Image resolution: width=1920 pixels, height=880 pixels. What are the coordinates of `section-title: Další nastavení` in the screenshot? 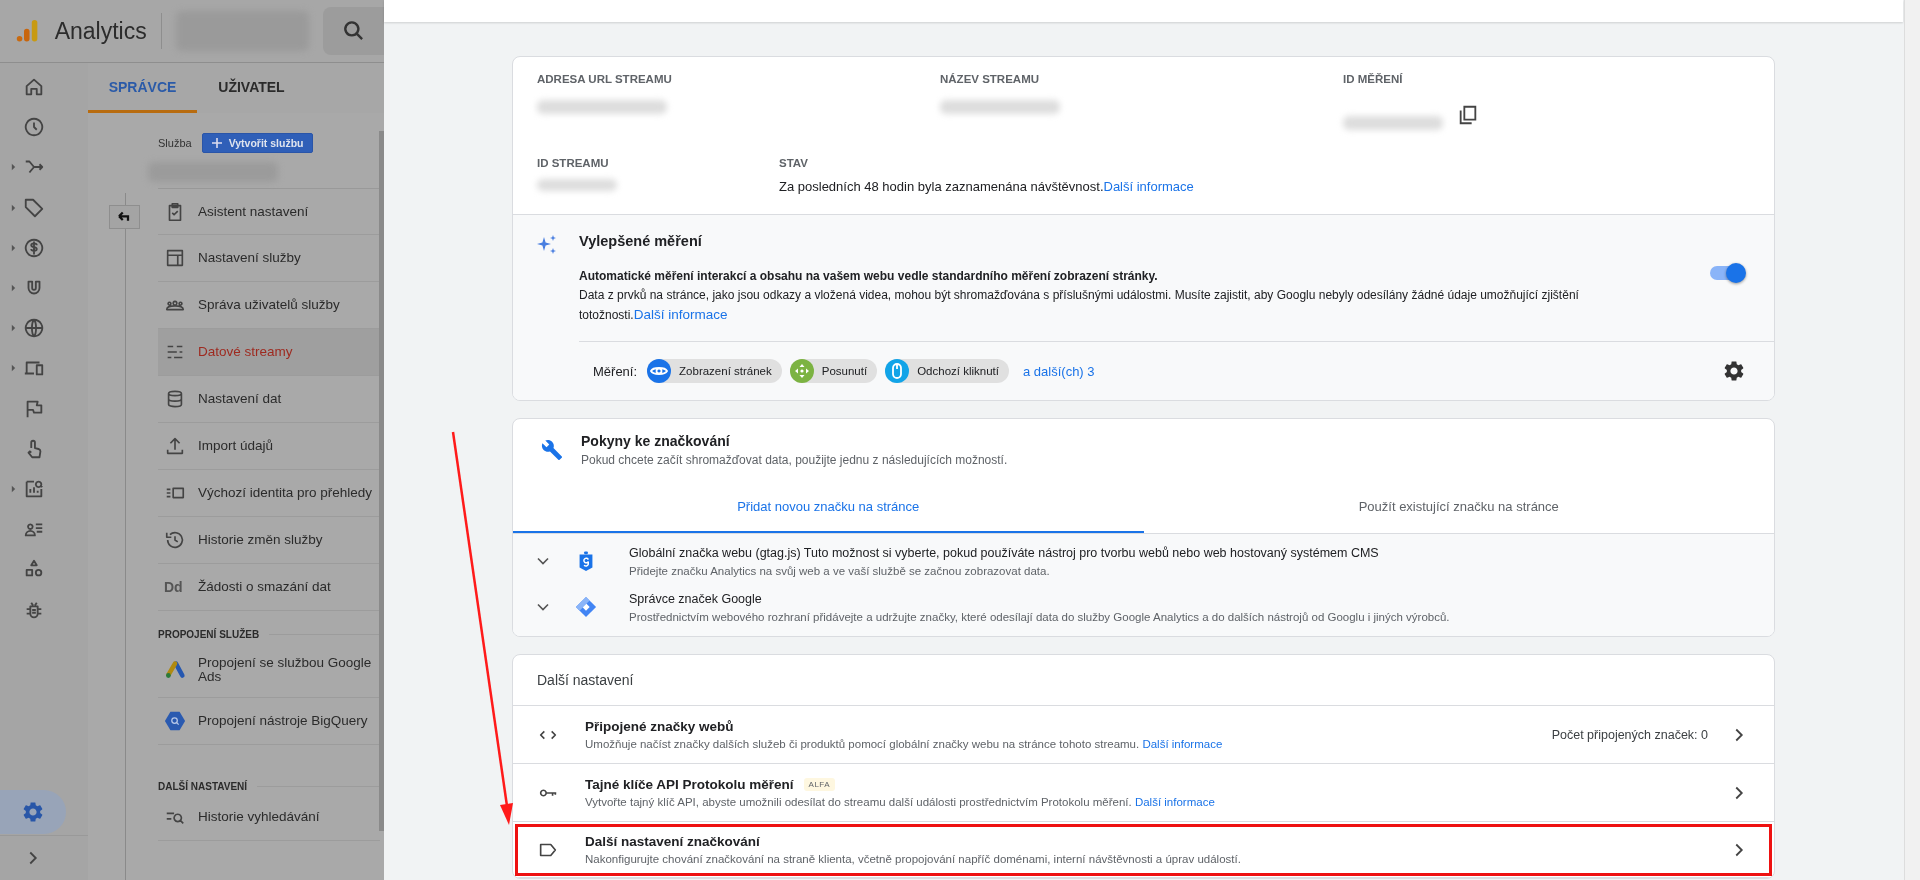 It's located at (585, 680).